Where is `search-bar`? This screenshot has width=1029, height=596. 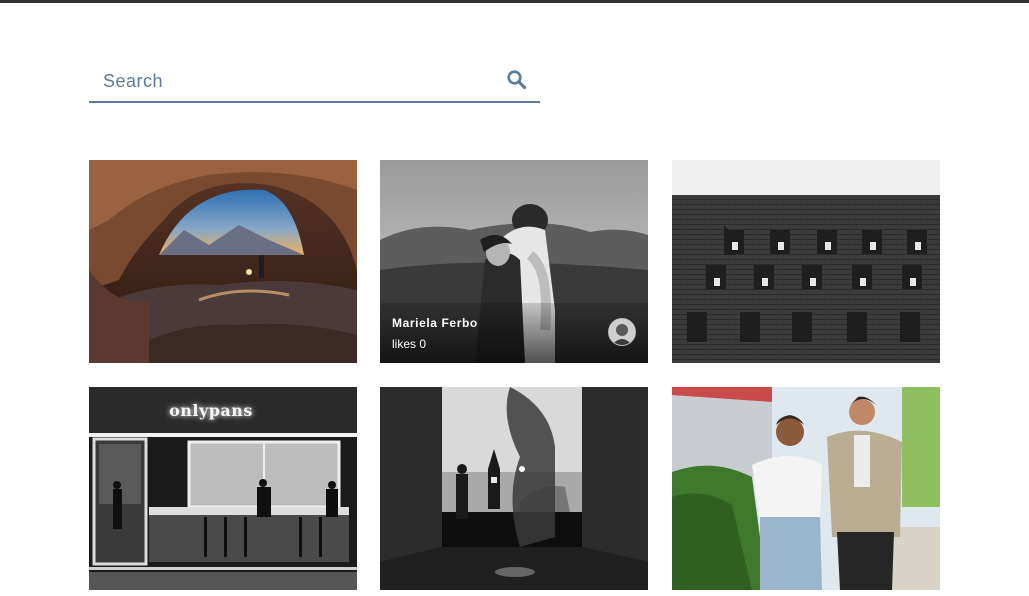
search-bar is located at coordinates (314, 83).